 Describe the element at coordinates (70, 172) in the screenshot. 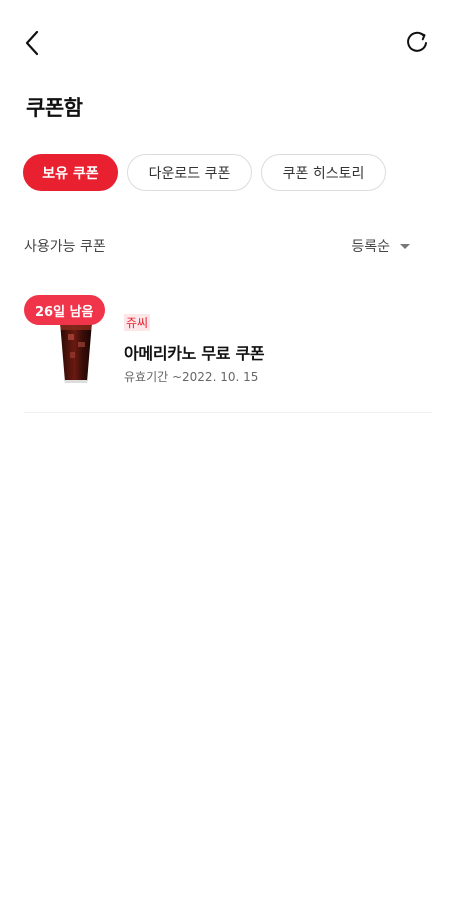

I see `tab-owned-coupons: 보유 쿠폰` at that location.